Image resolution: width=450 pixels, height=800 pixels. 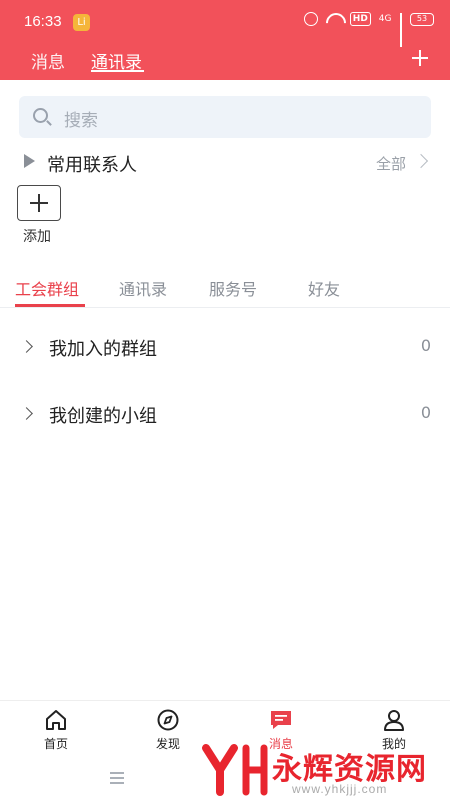 What do you see at coordinates (325, 770) in the screenshot?
I see `watermark: 永辉资源网 www.yhkjjj.com` at bounding box center [325, 770].